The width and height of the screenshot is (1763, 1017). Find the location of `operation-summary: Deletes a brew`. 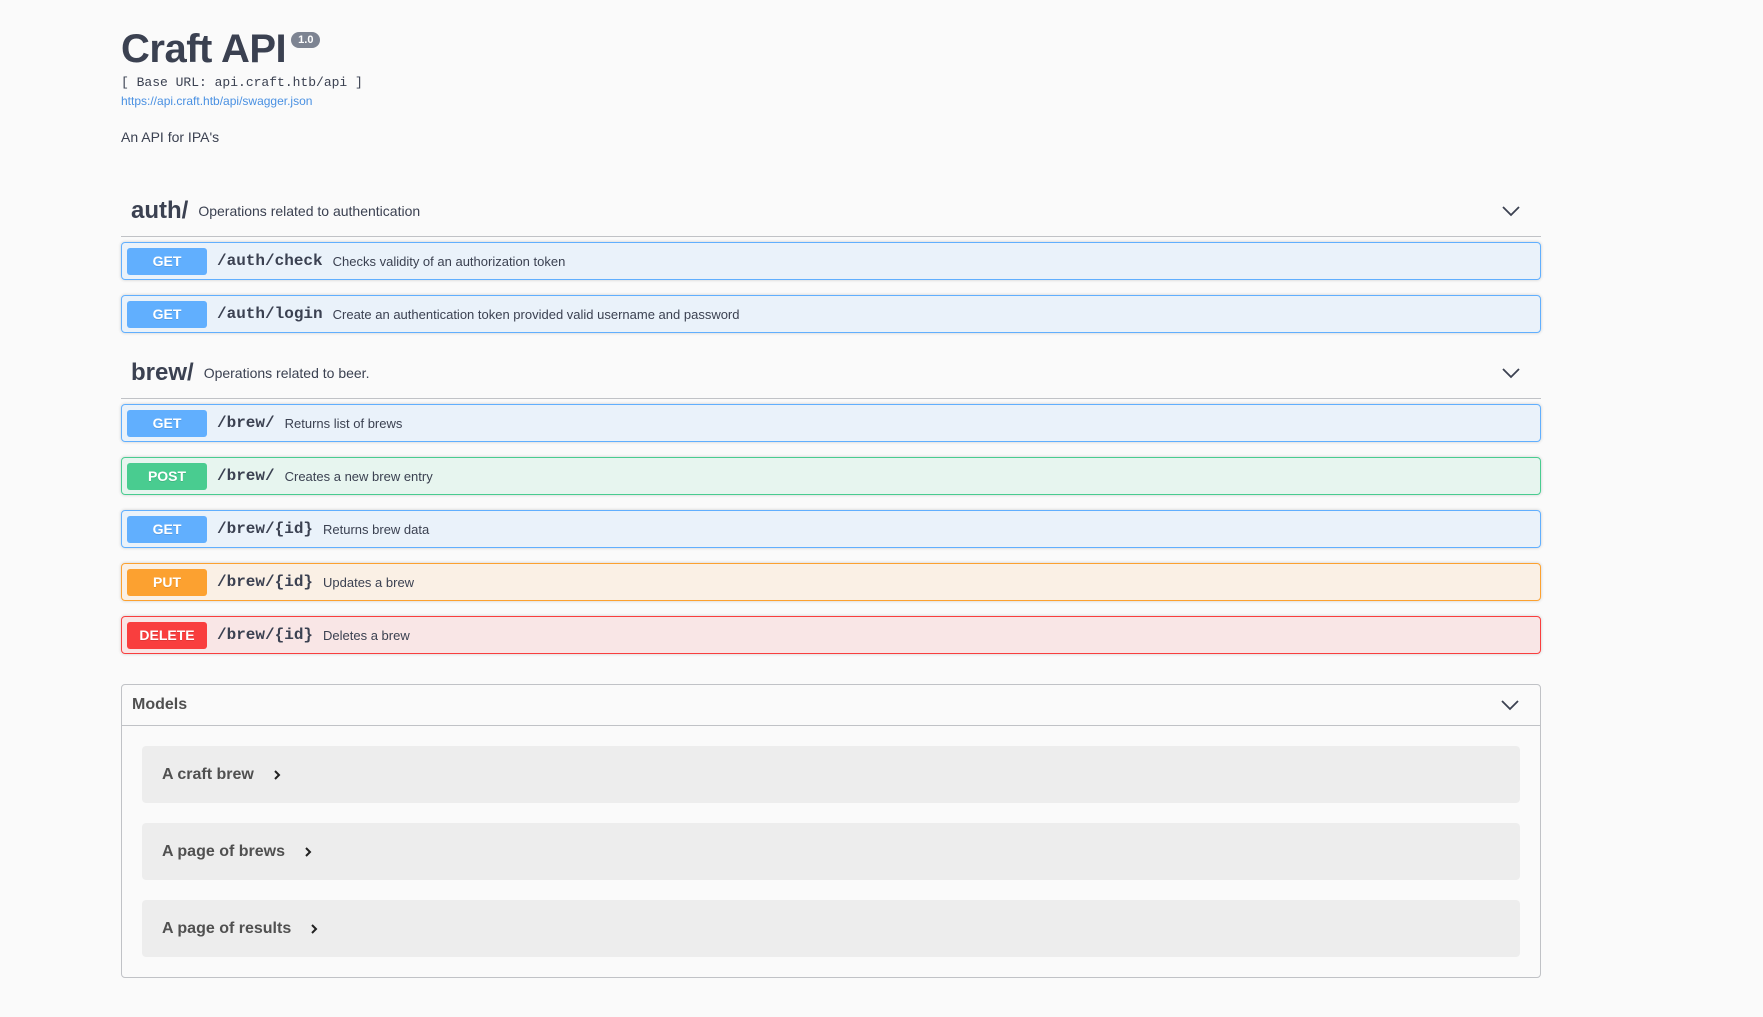

operation-summary: Deletes a brew is located at coordinates (366, 635).